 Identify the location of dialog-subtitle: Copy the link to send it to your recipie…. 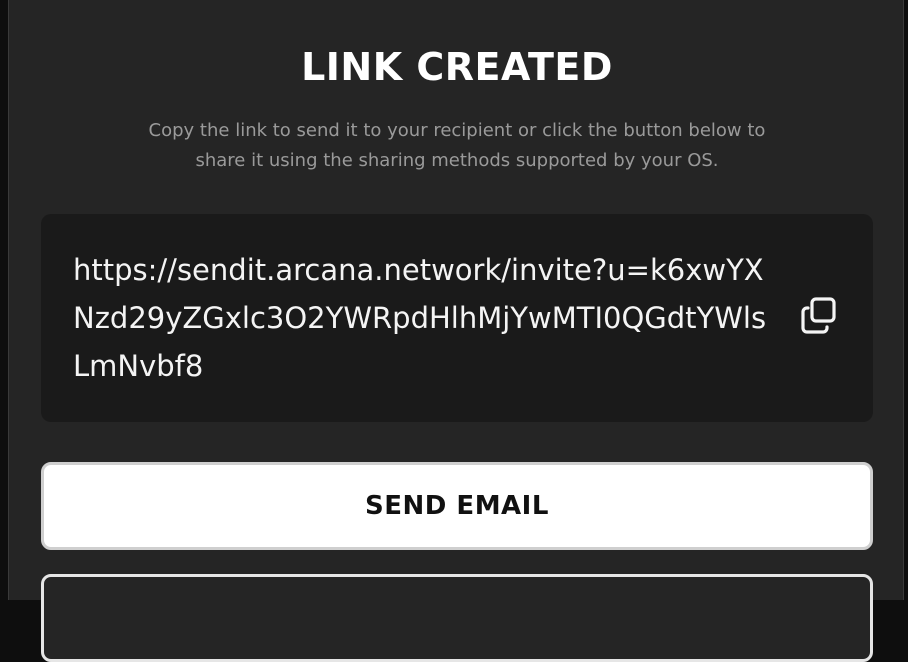
(457, 145).